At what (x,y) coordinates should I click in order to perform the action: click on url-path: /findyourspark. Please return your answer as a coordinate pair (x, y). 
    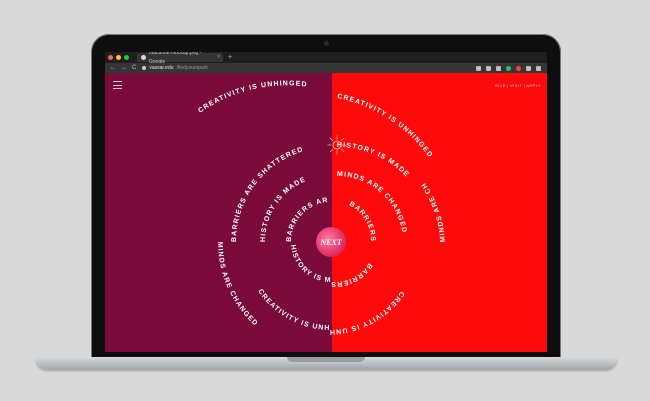
    Looking at the image, I should click on (192, 68).